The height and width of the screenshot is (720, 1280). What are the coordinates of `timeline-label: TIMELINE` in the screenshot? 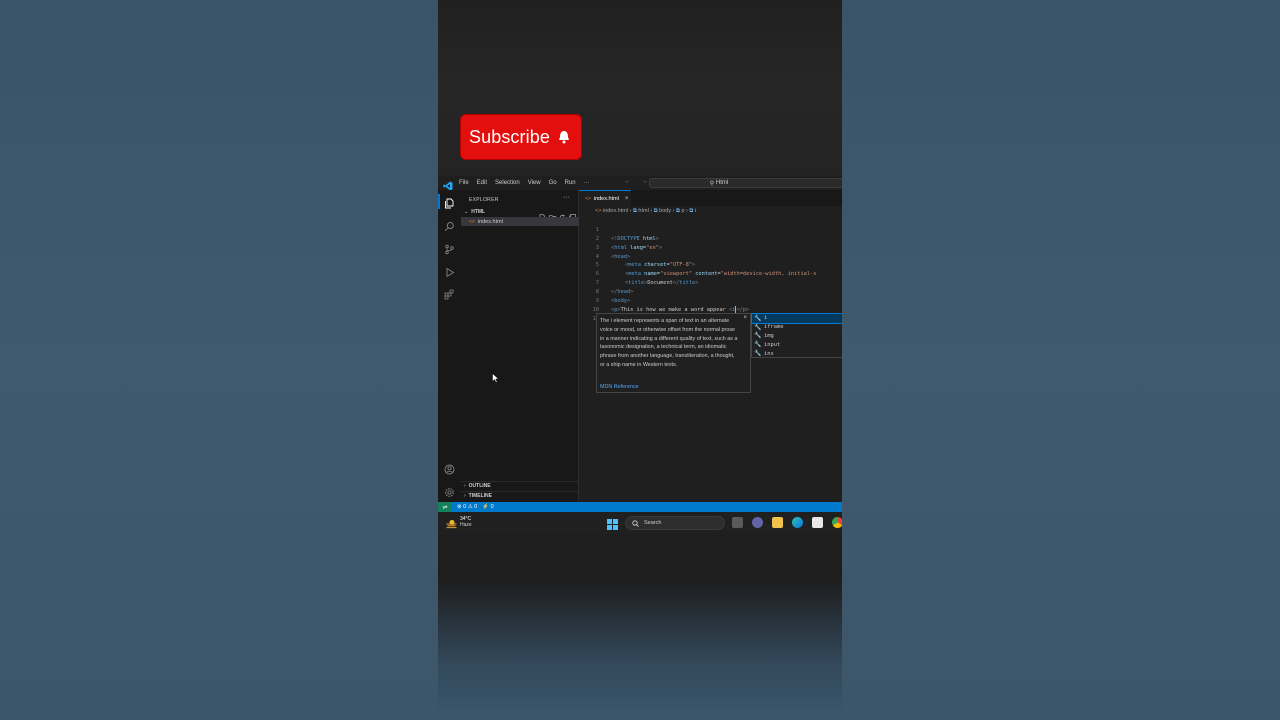 It's located at (480, 496).